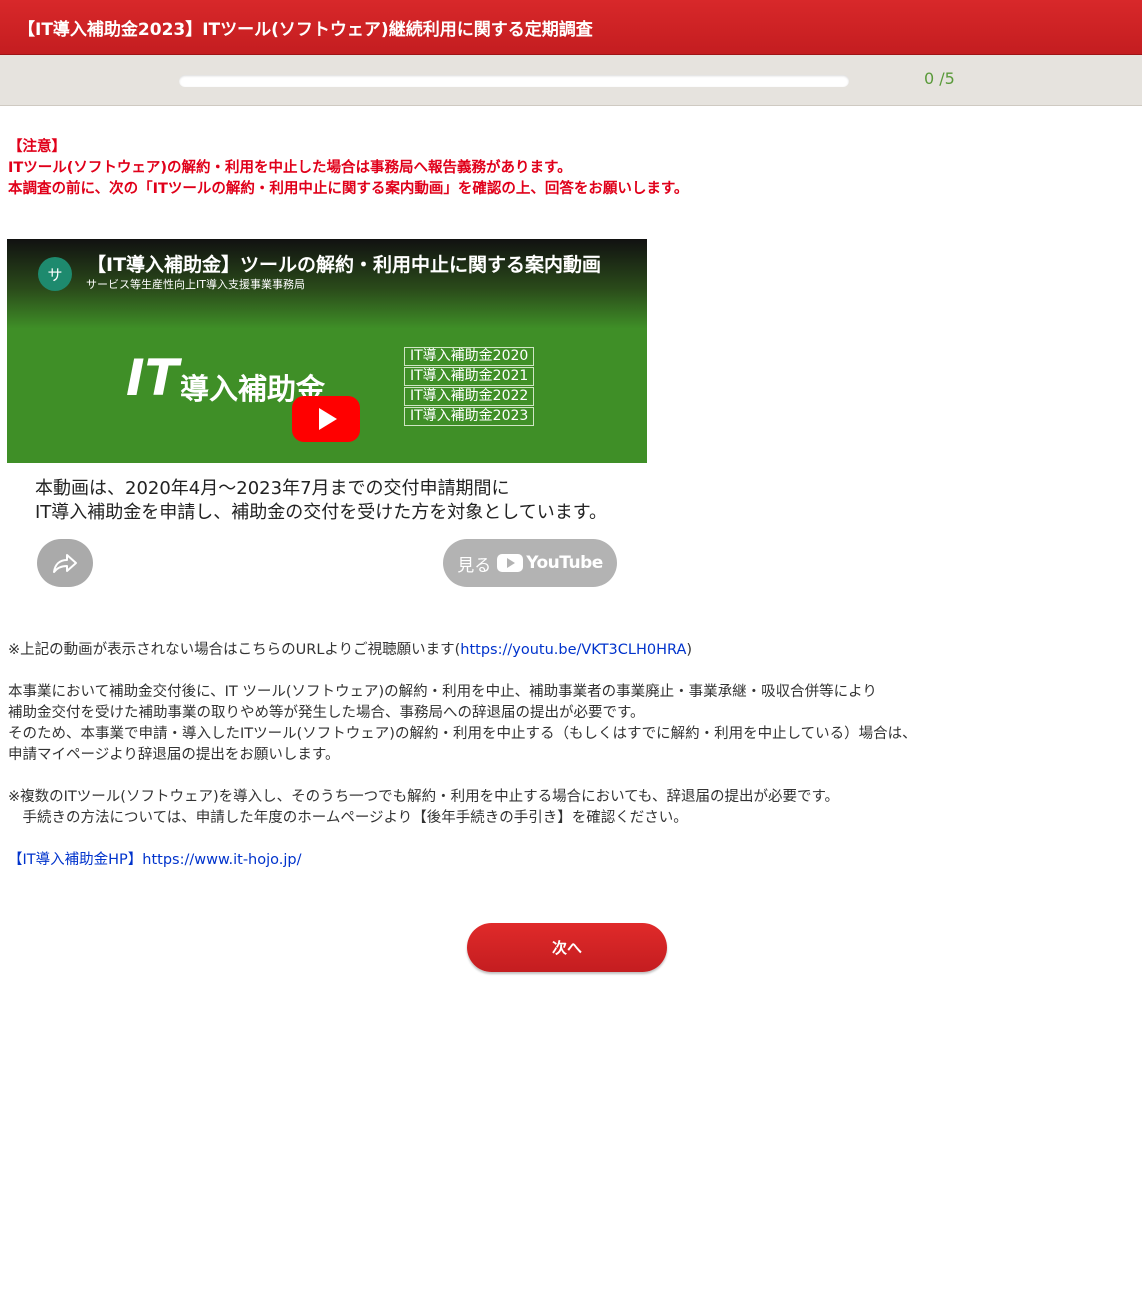  Describe the element at coordinates (272, 488) in the screenshot. I see `caption-line-1: 本動画は、2020年4月～2023年7月までの交付申請期間に` at that location.